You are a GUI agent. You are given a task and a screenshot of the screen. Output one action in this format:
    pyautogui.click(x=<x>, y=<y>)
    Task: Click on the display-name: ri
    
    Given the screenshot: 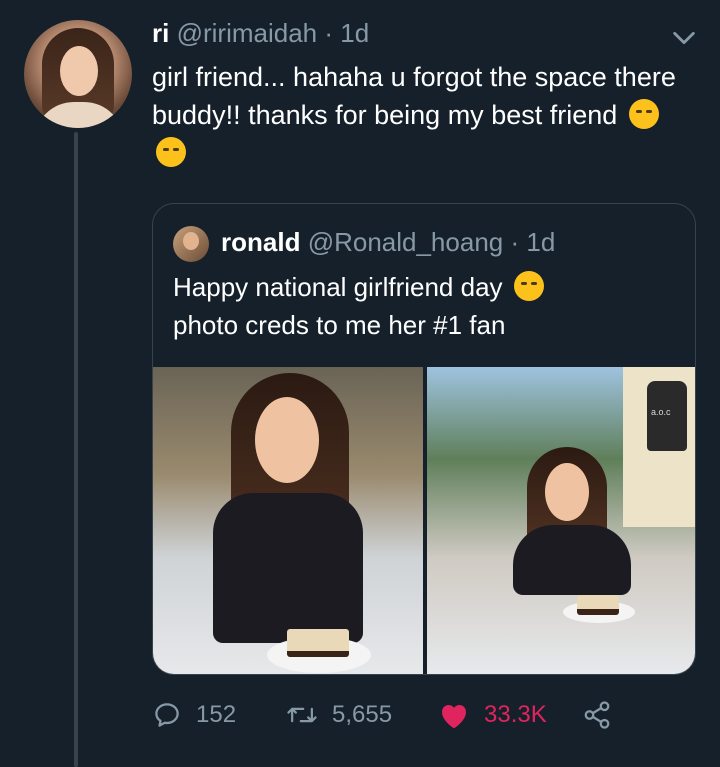 What is the action you would take?
    pyautogui.click(x=160, y=33)
    